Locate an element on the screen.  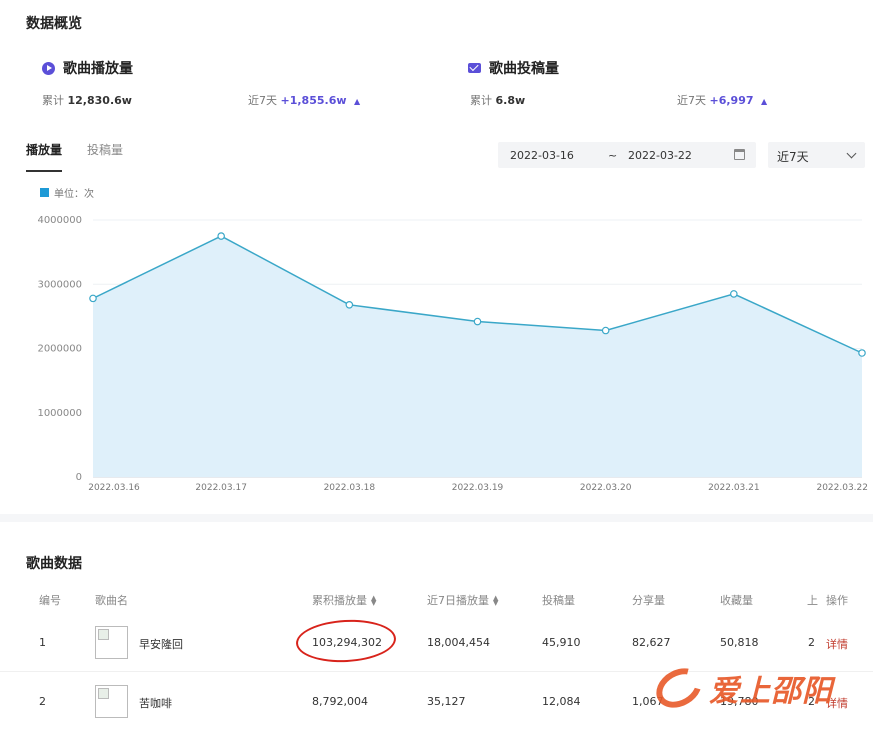
favorites: 50,818 is located at coordinates (739, 642).